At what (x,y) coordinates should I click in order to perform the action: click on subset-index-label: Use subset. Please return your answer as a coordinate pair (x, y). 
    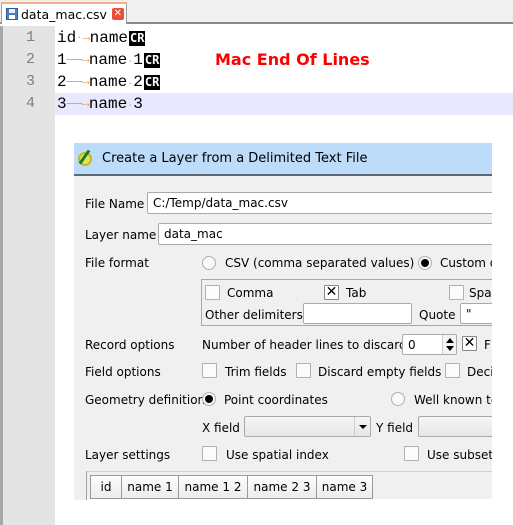
    Looking at the image, I should click on (459, 455).